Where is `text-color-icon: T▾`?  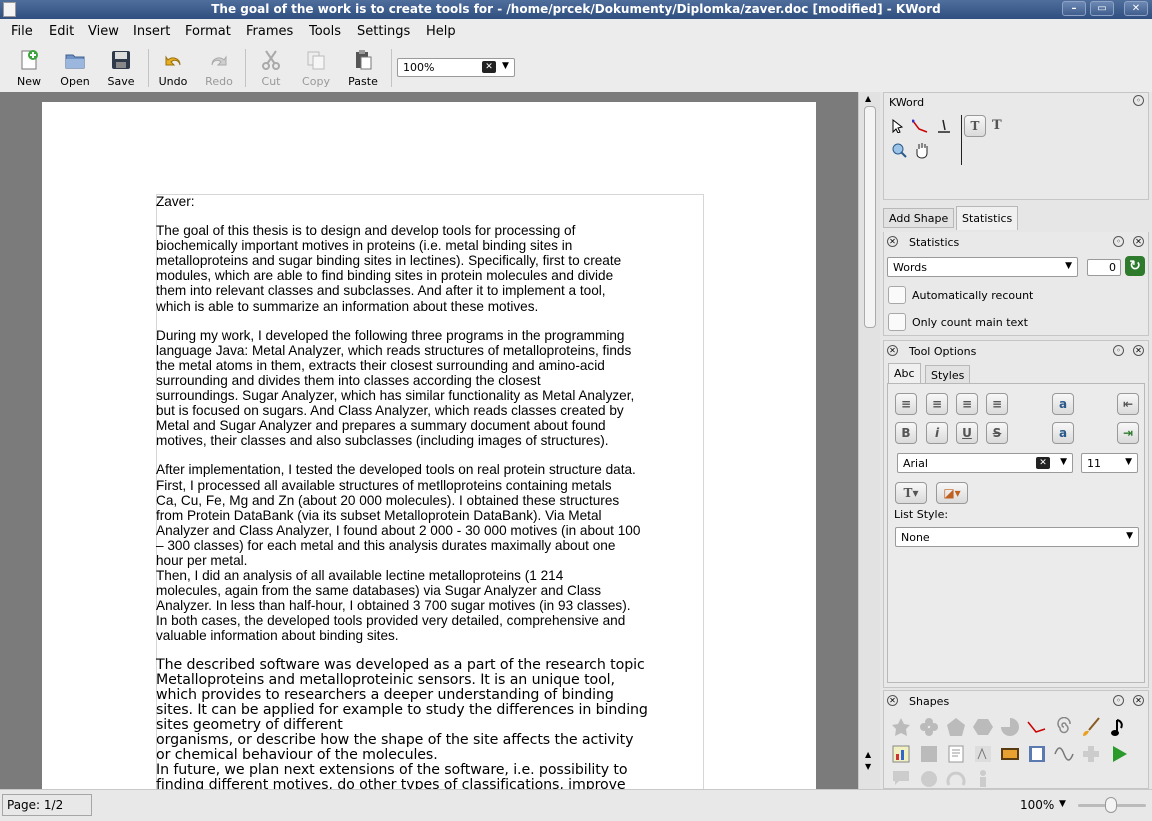 text-color-icon: T▾ is located at coordinates (911, 493).